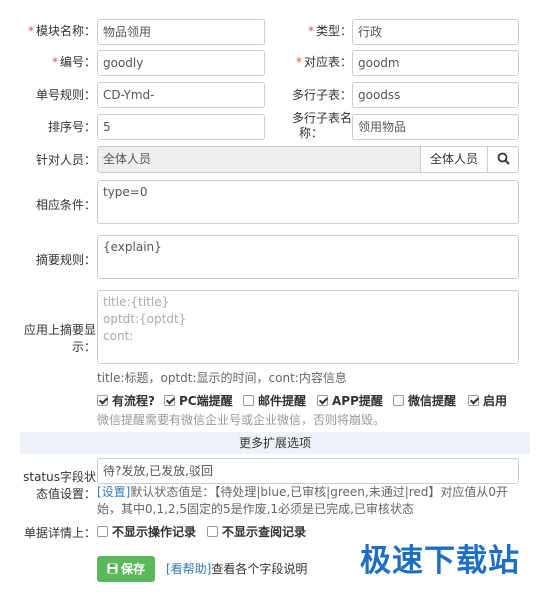 Image resolution: width=553 pixels, height=592 pixels. Describe the element at coordinates (181, 95) in the screenshot. I see `number-rule-input: CD-Ymd-` at that location.